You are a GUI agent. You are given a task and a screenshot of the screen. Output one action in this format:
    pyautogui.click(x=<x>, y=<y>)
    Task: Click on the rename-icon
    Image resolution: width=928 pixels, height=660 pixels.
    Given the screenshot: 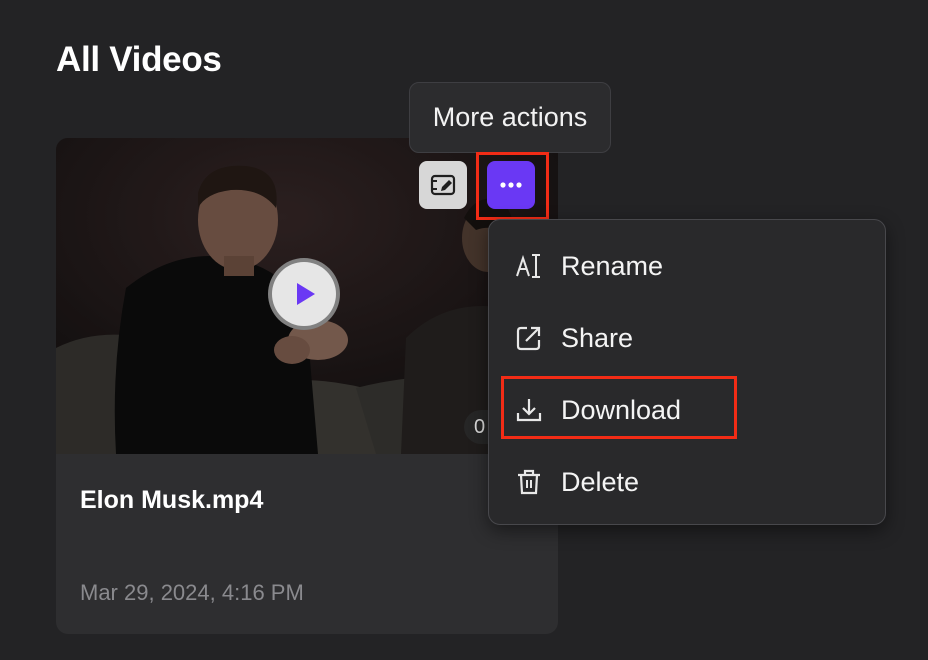 What is the action you would take?
    pyautogui.click(x=529, y=266)
    